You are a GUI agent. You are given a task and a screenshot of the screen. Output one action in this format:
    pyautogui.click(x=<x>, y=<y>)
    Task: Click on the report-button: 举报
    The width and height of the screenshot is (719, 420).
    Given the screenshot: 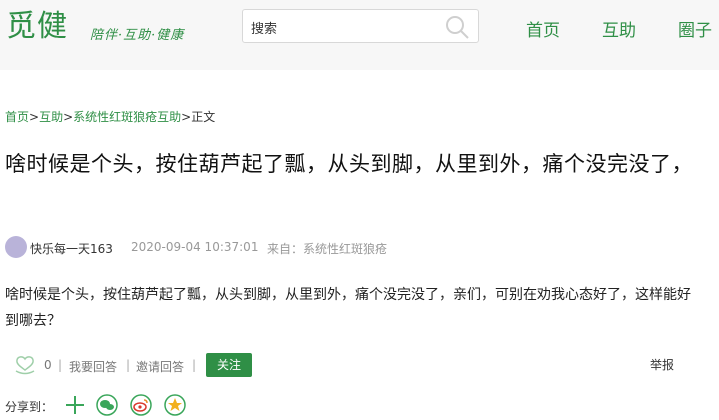 What is the action you would take?
    pyautogui.click(x=662, y=364)
    